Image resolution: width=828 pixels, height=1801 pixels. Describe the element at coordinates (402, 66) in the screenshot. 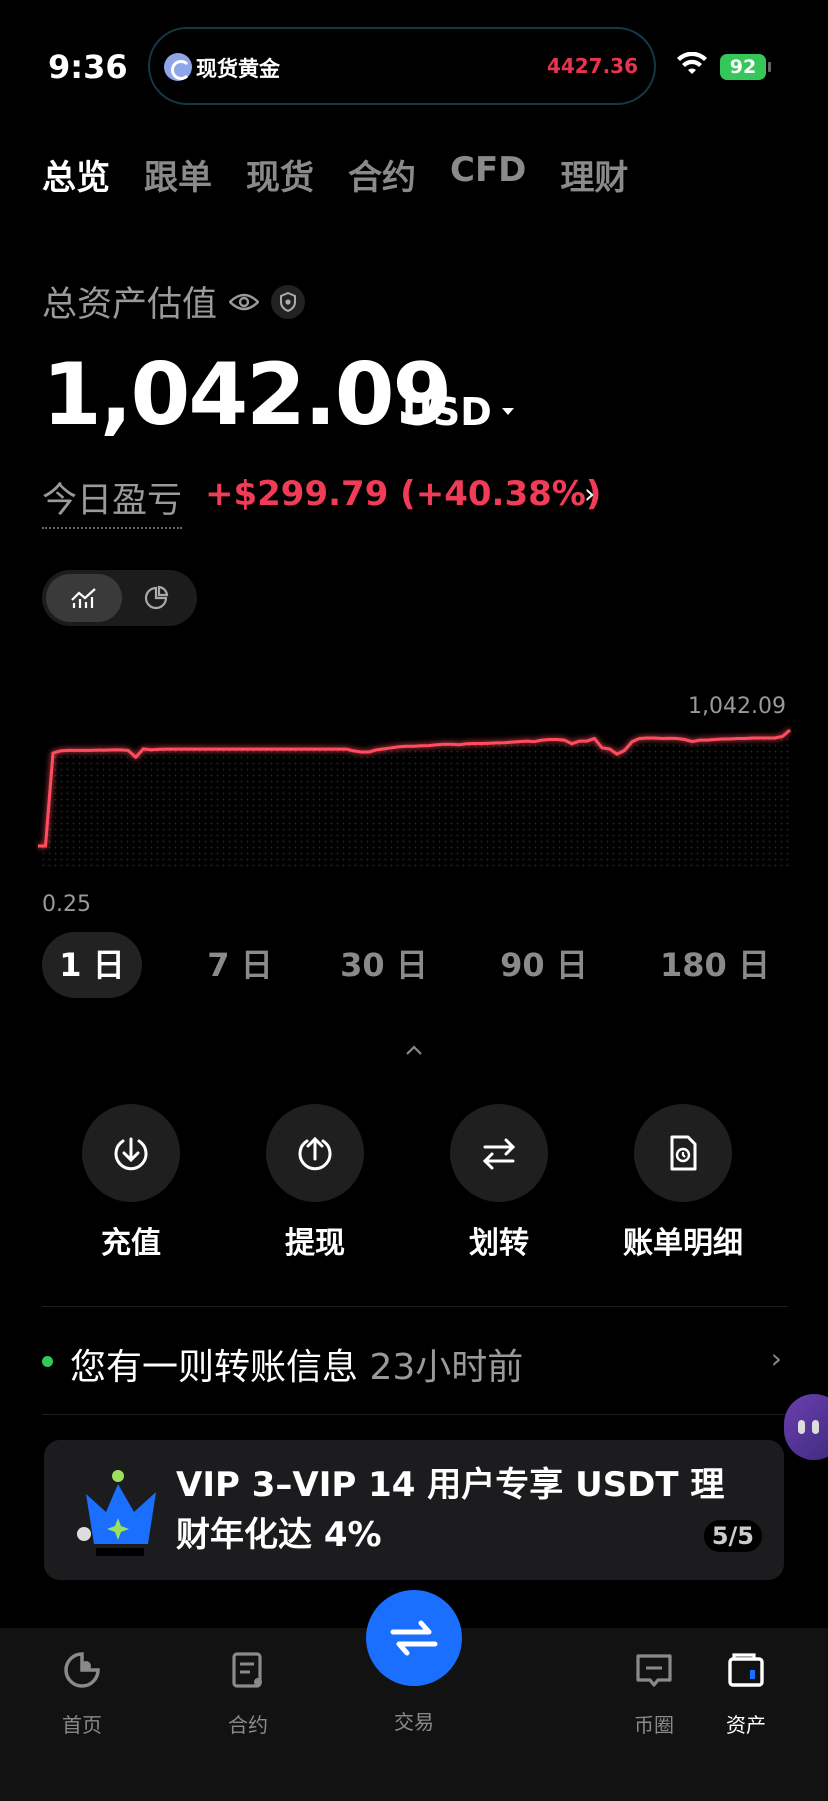

I see `live-activity-island: 现货黄金 4427.36` at that location.